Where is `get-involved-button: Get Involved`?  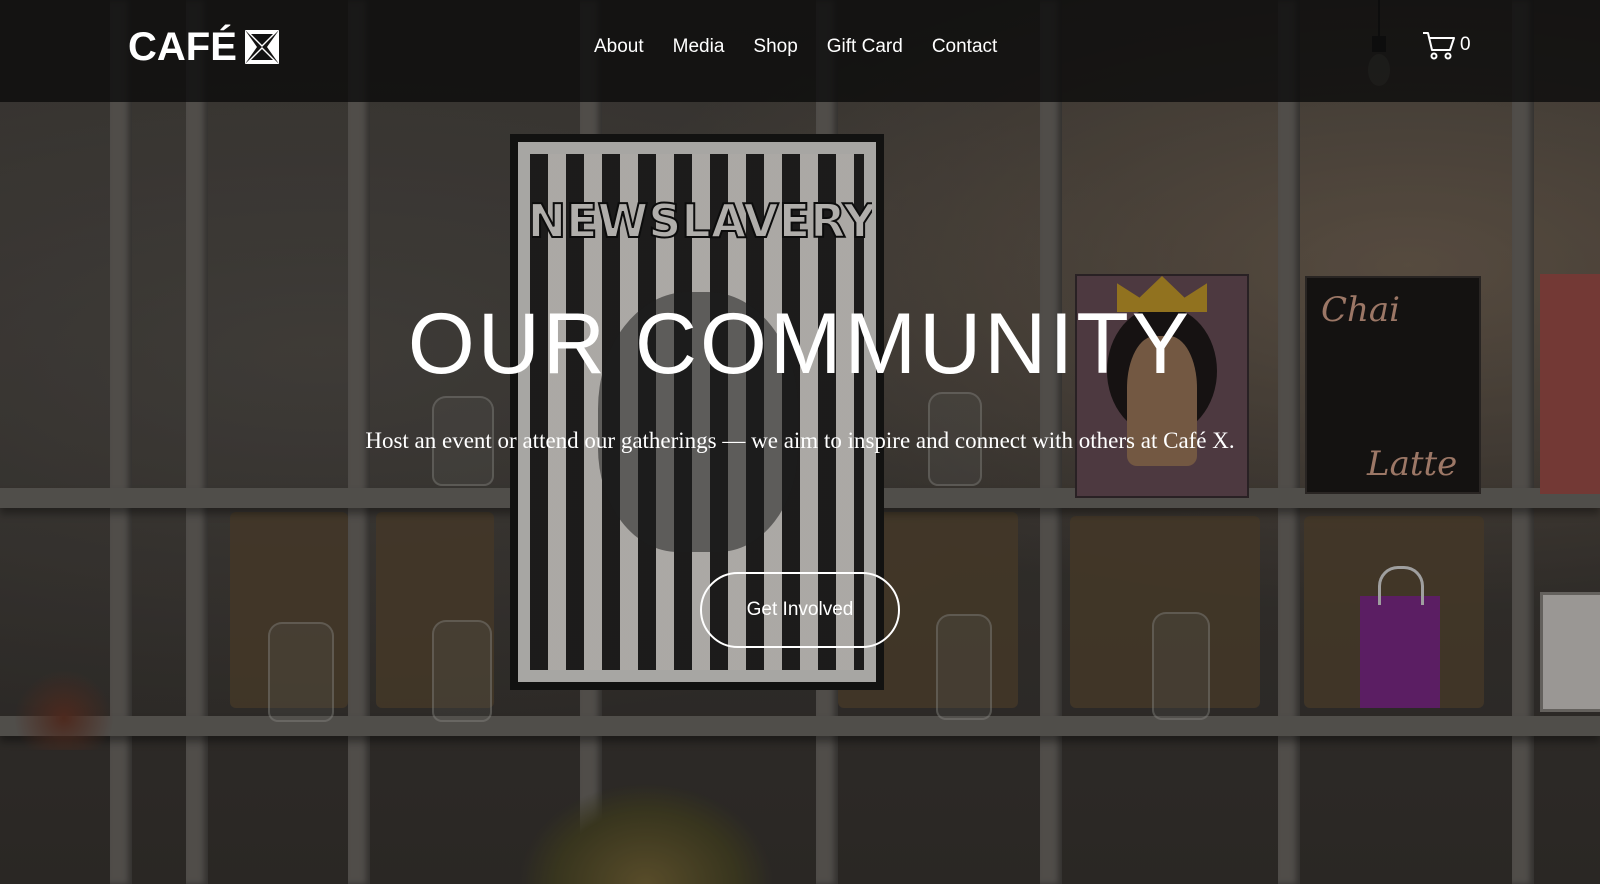
get-involved-button: Get Involved is located at coordinates (800, 610).